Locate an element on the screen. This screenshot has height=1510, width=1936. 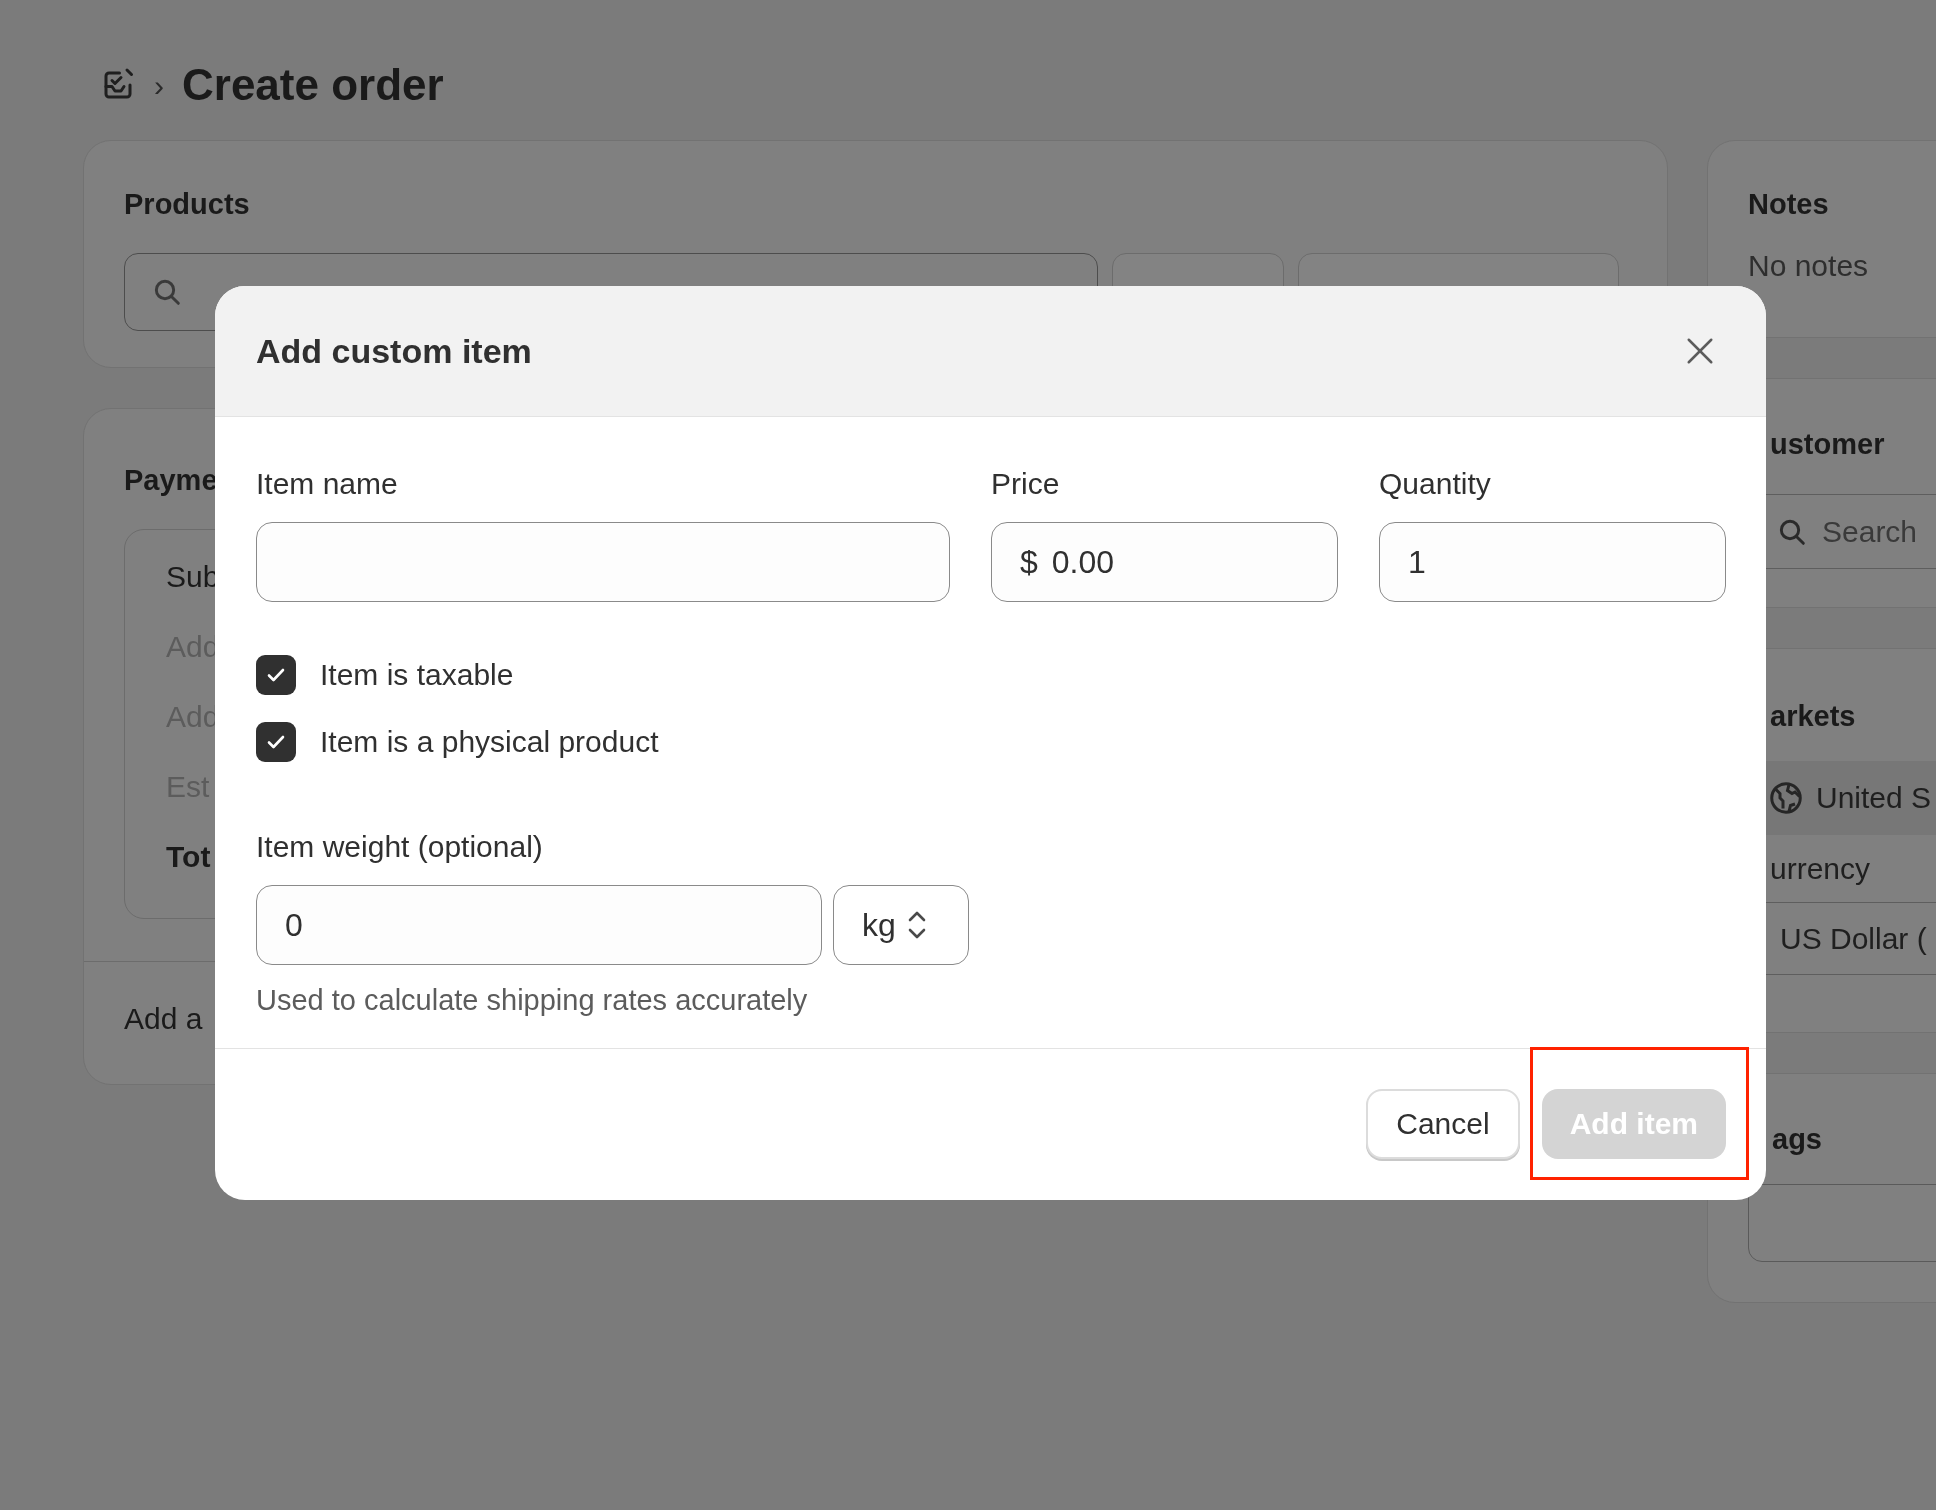
currency-prefix: $ is located at coordinates (1029, 562).